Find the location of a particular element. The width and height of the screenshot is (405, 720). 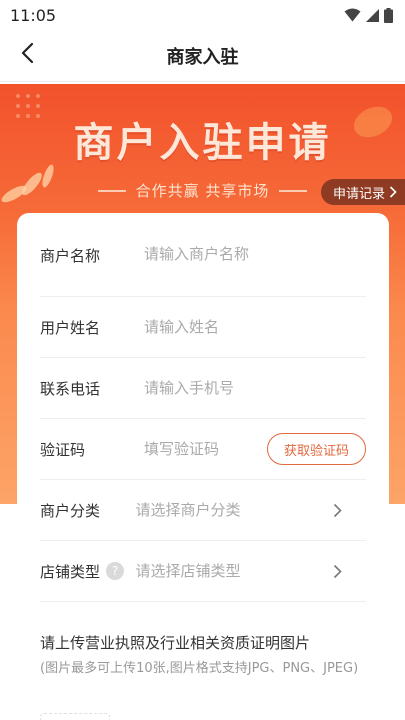

subtitle-divider-left is located at coordinates (111, 190).